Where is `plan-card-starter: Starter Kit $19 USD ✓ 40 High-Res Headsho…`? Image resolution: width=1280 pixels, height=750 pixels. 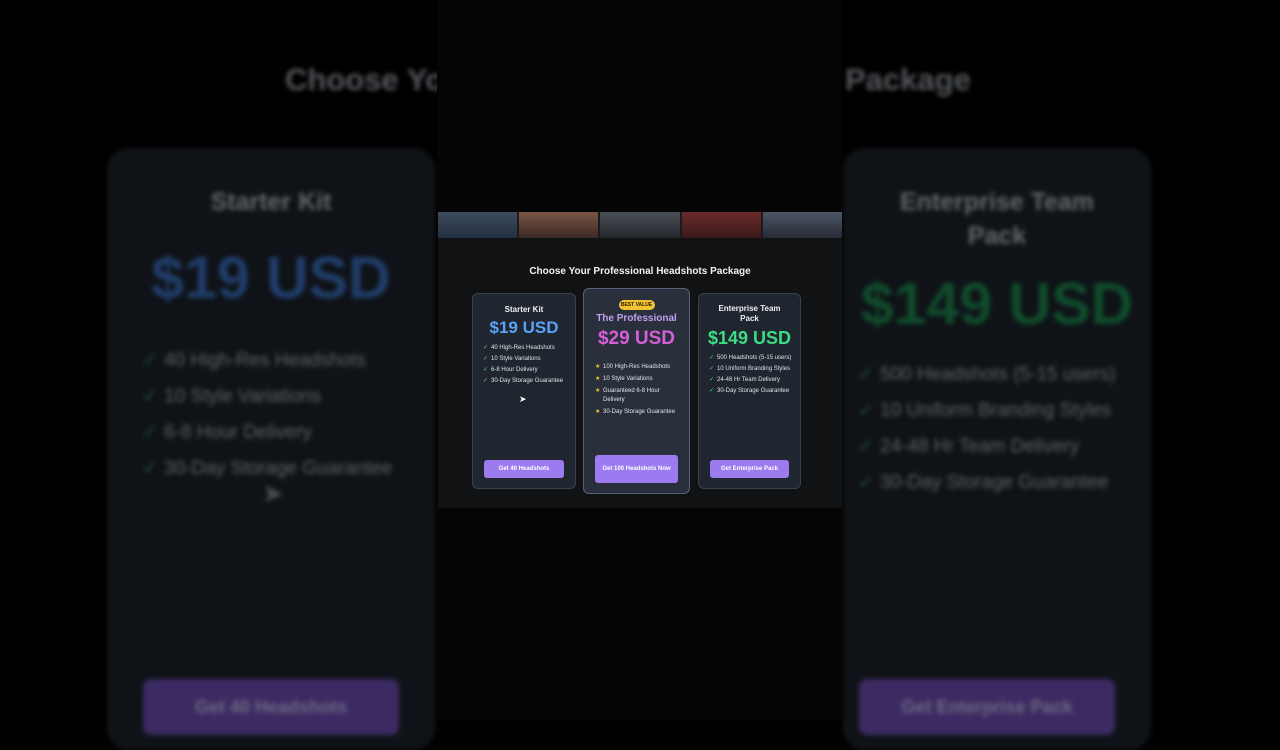
plan-card-starter: Starter Kit $19 USD ✓ 40 High-Res Headsho… is located at coordinates (524, 391).